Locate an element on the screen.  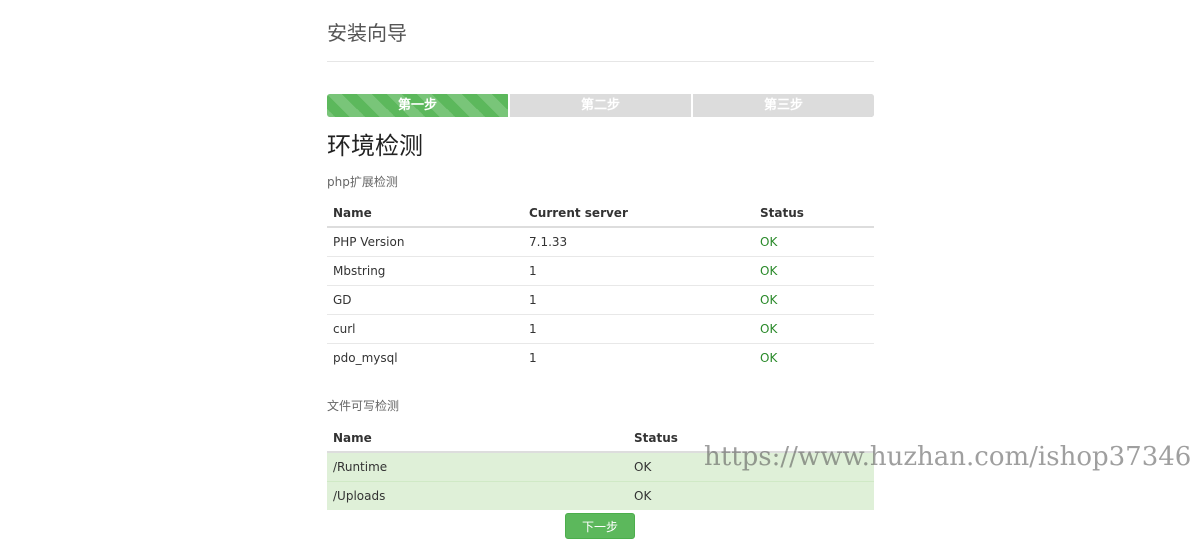
table-row: GD 1 OK is located at coordinates (600, 300).